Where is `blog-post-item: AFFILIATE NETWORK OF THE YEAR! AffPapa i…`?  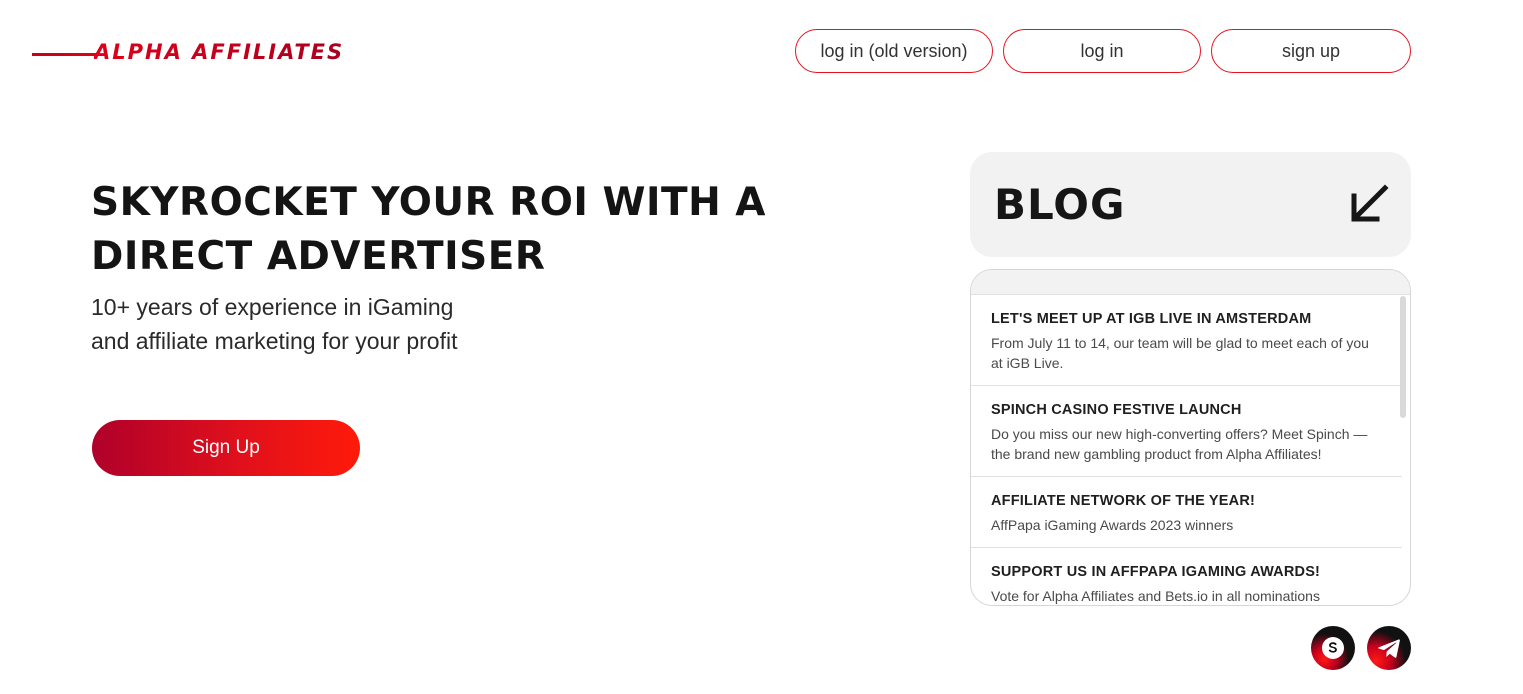
blog-post-item: AFFILIATE NETWORK OF THE YEAR! AffPapa i… is located at coordinates (1186, 512).